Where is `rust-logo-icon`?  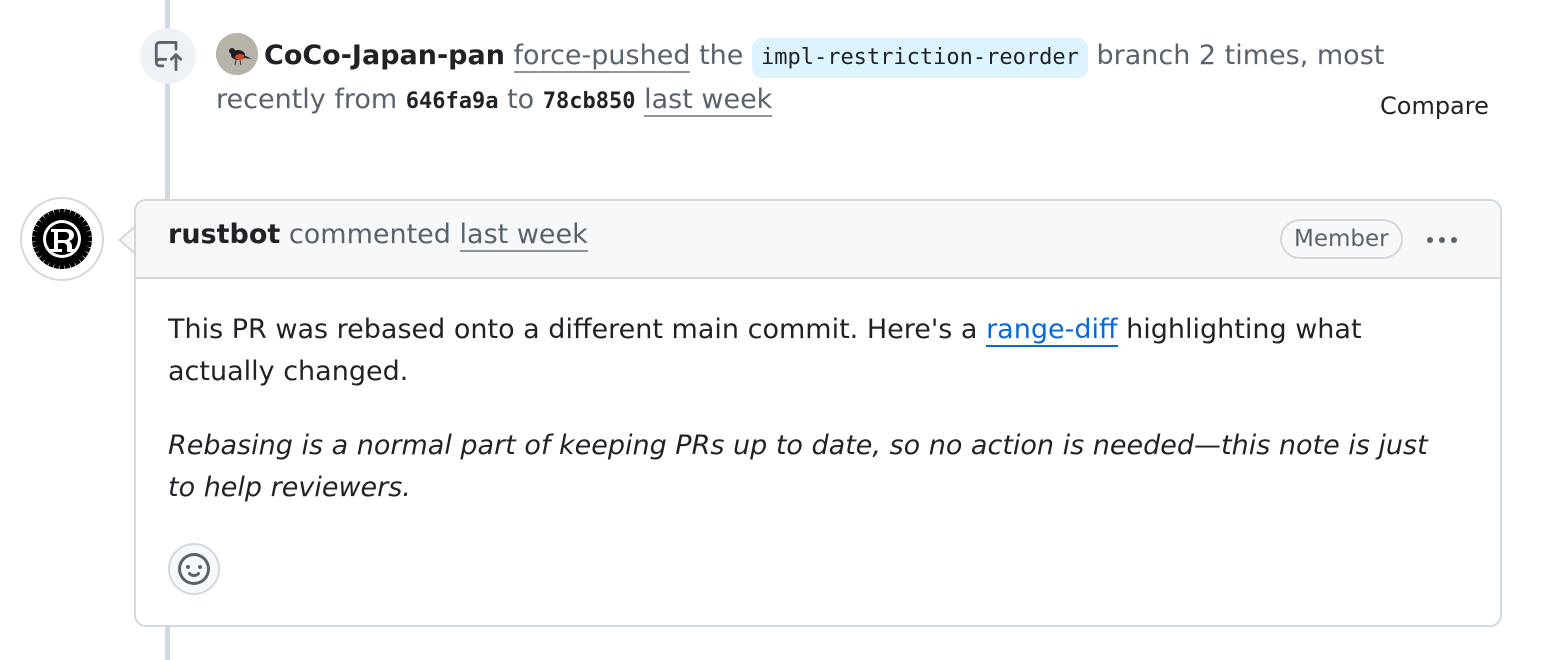
rust-logo-icon is located at coordinates (62, 239).